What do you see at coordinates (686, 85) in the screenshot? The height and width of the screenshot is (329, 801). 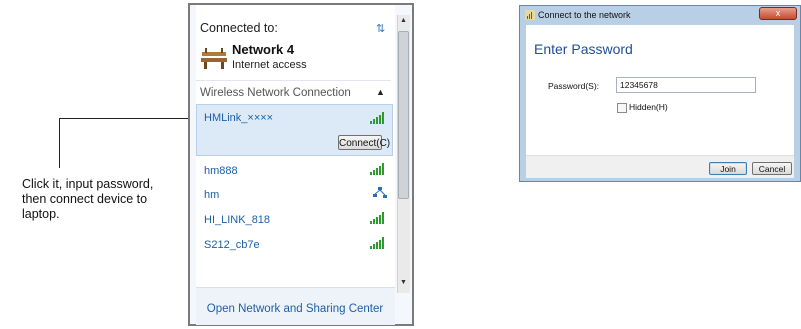 I see `password-field: 12345678` at bounding box center [686, 85].